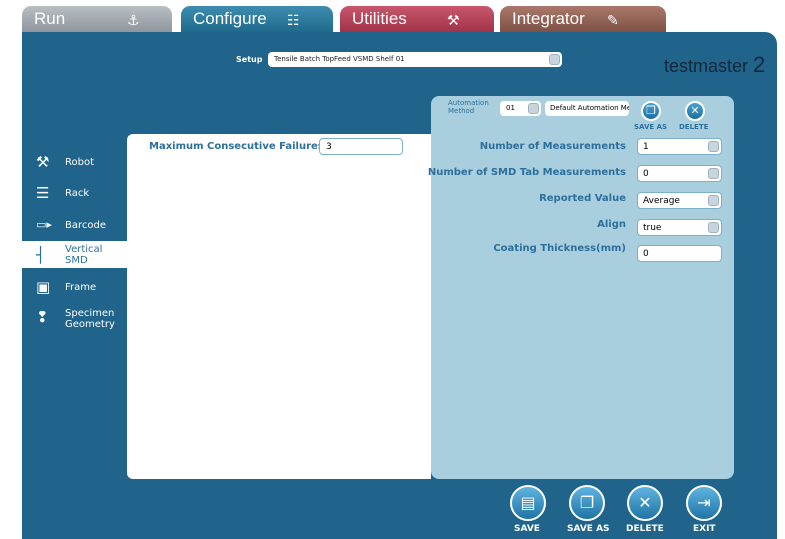 This screenshot has height=539, width=785. What do you see at coordinates (704, 529) in the screenshot?
I see `exit-label: EXIT` at bounding box center [704, 529].